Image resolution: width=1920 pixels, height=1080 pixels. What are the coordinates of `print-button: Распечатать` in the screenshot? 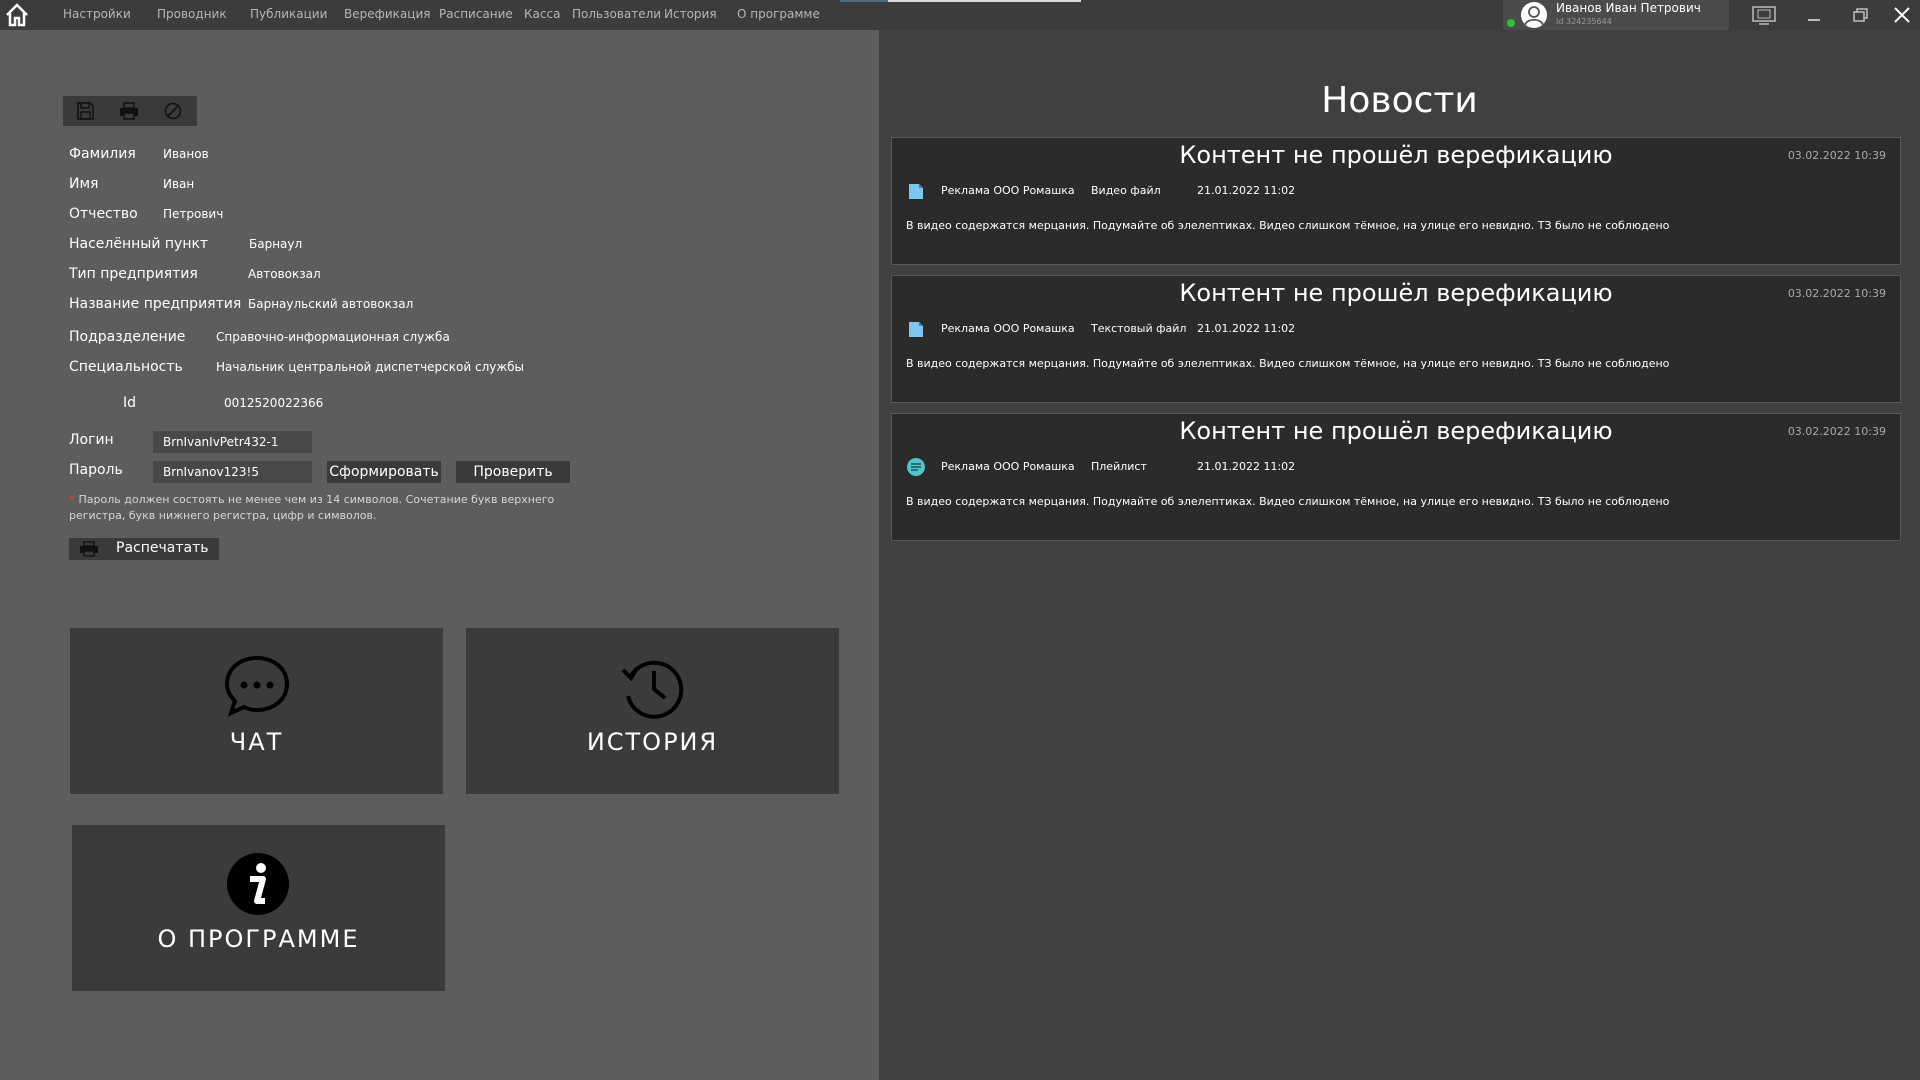 It's located at (144, 549).